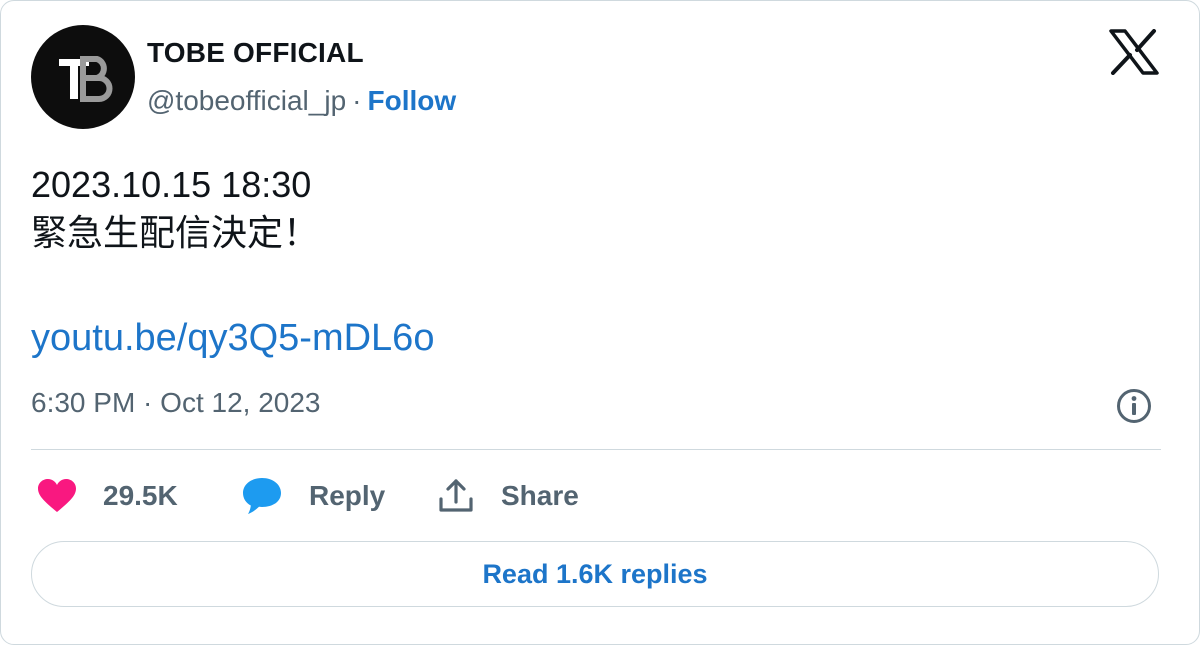  I want to click on tweet-timestamp: 6:30 PM · Oct 12, 2023, so click(176, 403).